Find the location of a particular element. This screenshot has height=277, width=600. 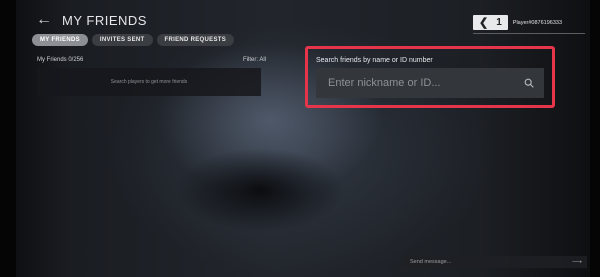

filter-dropdown: Filter: All is located at coordinates (254, 60).